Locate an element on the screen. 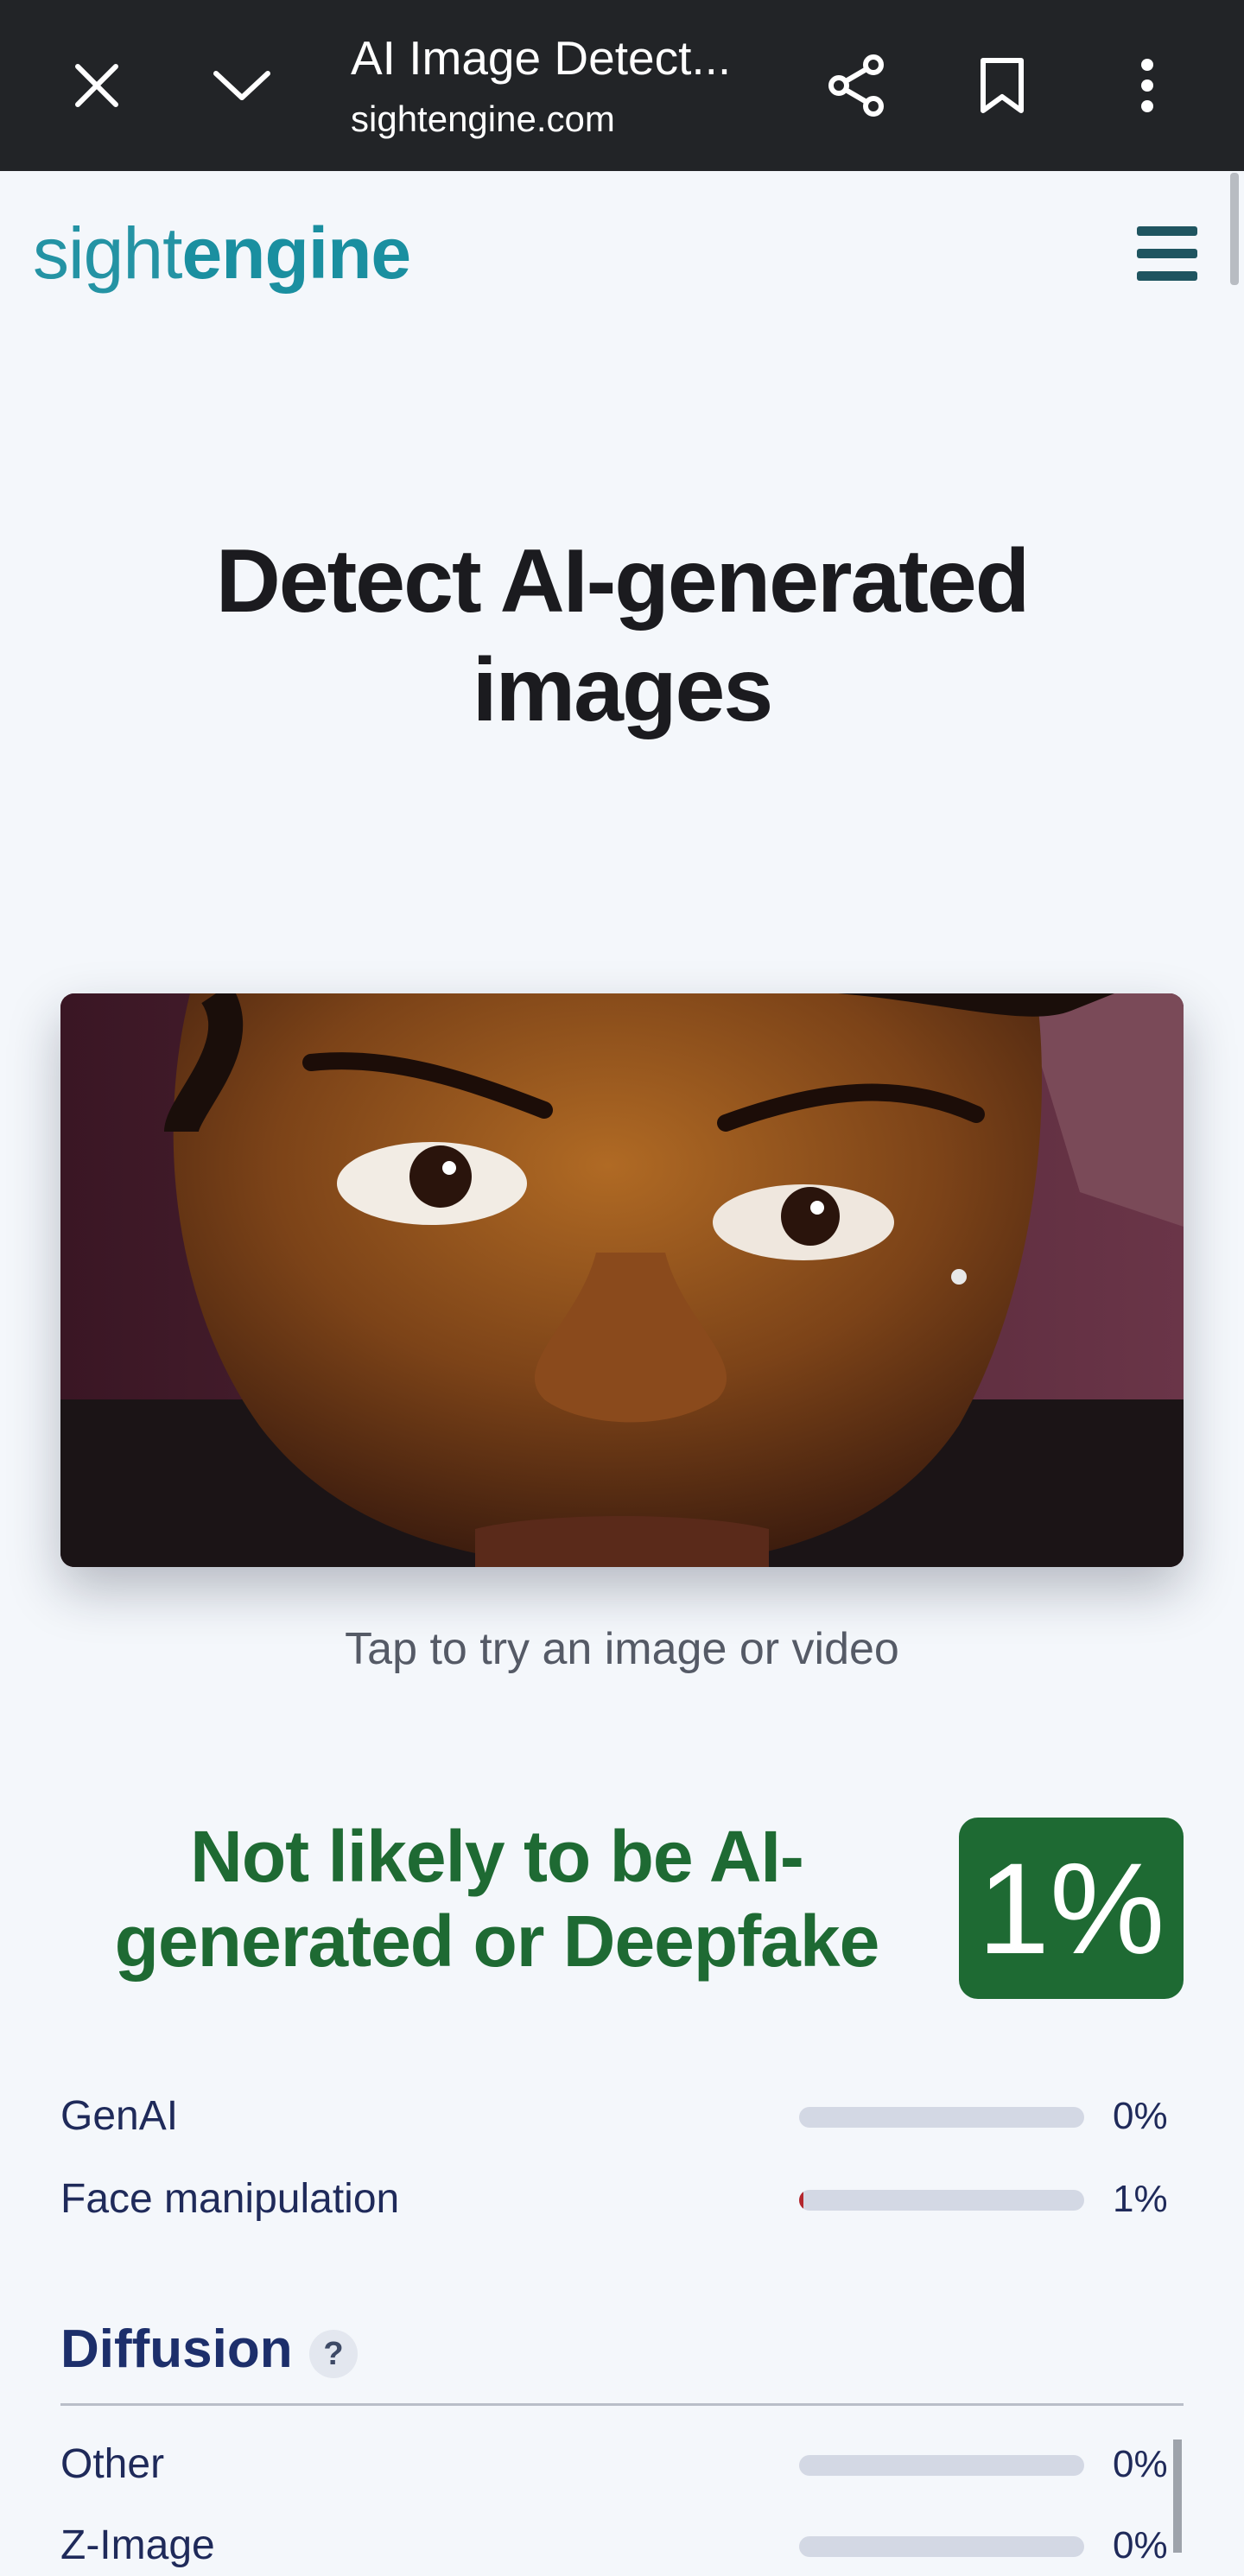 This screenshot has height=2576, width=1244. section-divider is located at coordinates (622, 2404).